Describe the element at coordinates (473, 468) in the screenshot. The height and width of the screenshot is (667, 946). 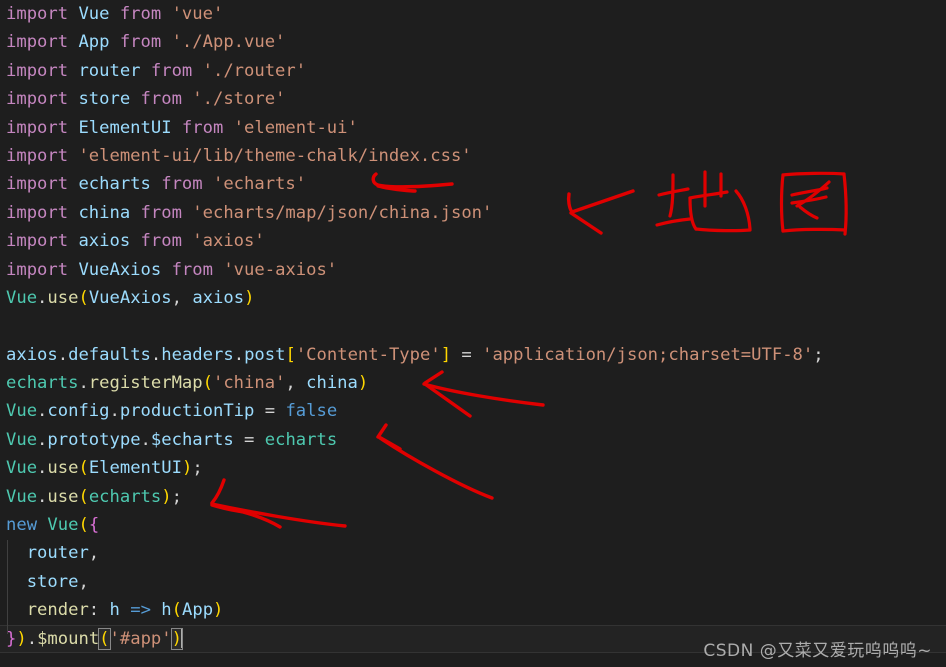
I see `code-line-17: Vue.use(ElementUI);` at that location.